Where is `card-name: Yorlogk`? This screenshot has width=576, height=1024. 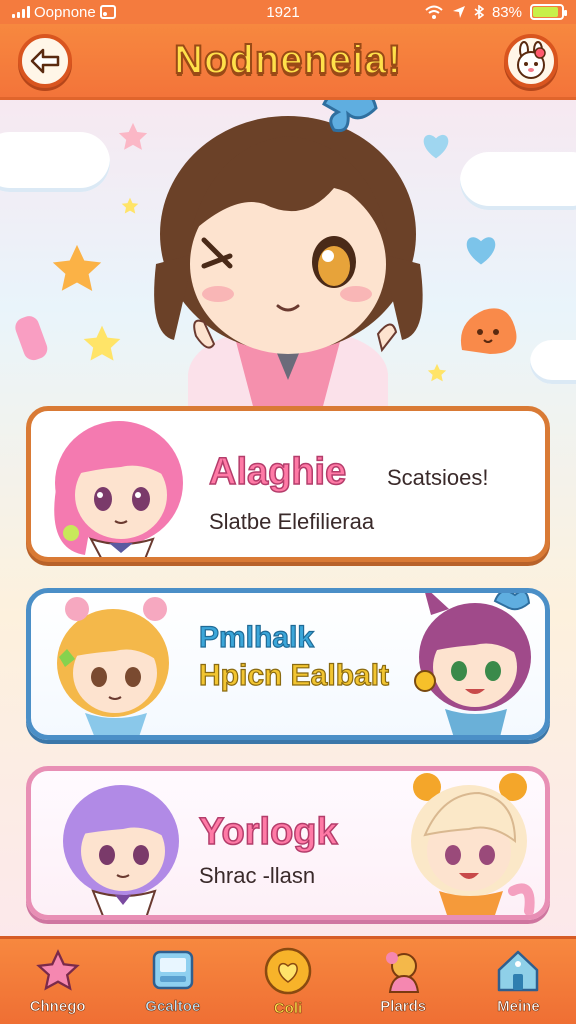
card-name: Yorlogk is located at coordinates (268, 832).